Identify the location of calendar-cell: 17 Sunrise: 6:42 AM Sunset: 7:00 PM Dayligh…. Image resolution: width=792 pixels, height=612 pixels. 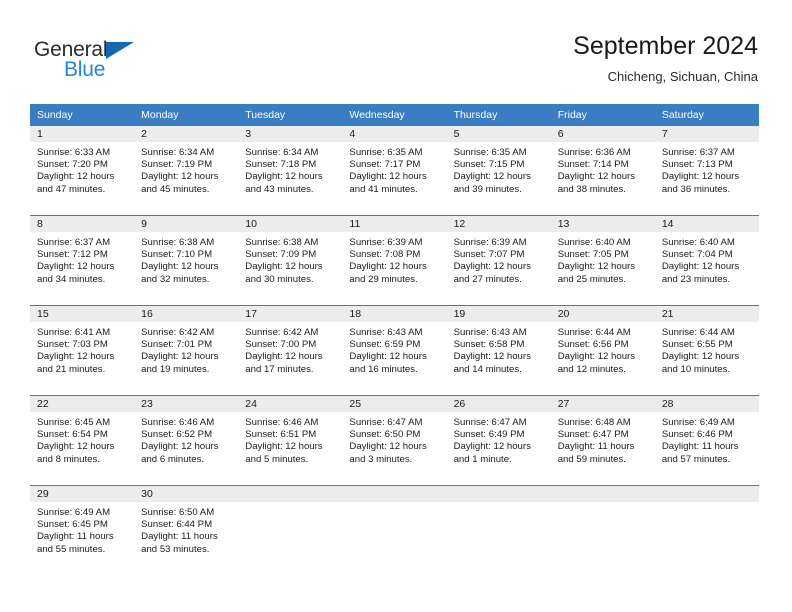
(290, 350).